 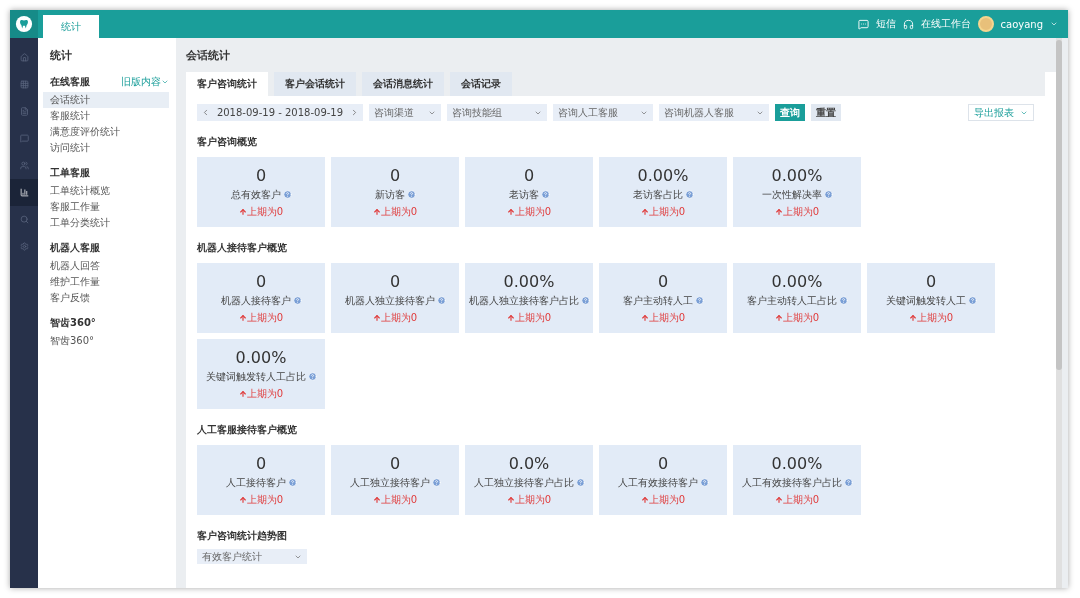 What do you see at coordinates (389, 300) in the screenshot?
I see `stat-label: 机器人独立接待客户` at bounding box center [389, 300].